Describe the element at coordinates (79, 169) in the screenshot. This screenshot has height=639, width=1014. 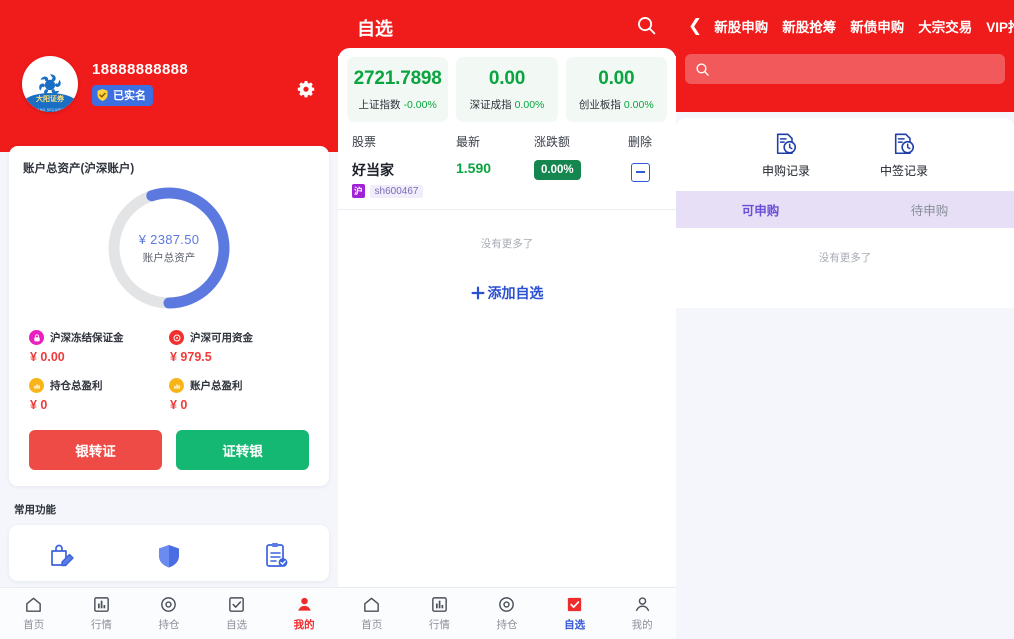
I see `total-assets-title: 账户总资产(沪深账户)` at that location.